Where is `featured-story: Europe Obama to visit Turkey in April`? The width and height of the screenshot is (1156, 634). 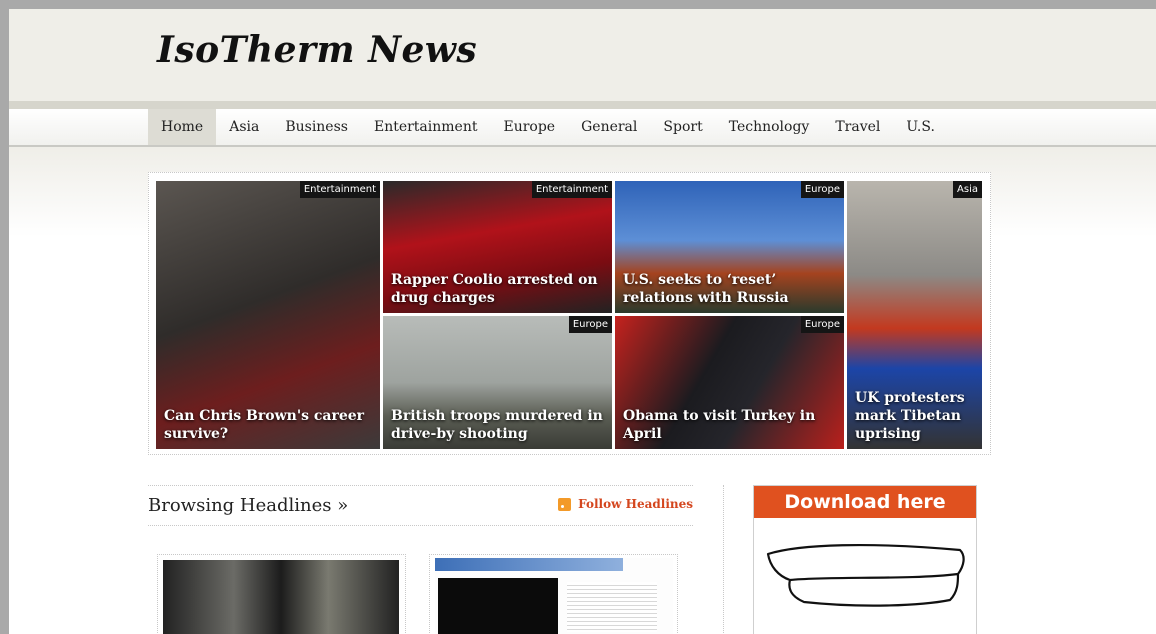
featured-story: Europe Obama to visit Turkey in April is located at coordinates (729, 382).